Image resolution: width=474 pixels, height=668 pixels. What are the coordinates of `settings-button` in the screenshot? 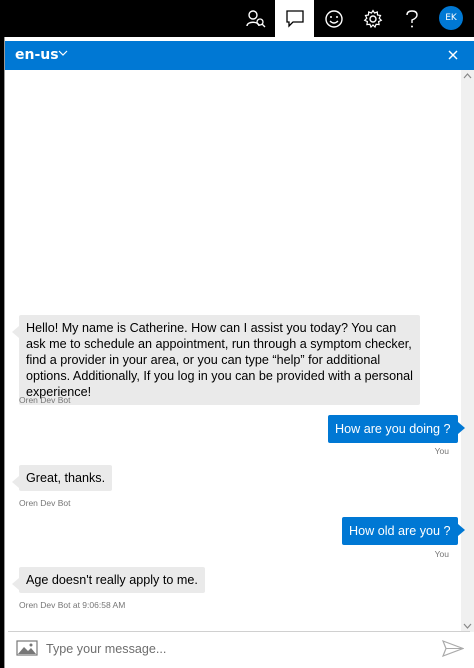 It's located at (372, 18).